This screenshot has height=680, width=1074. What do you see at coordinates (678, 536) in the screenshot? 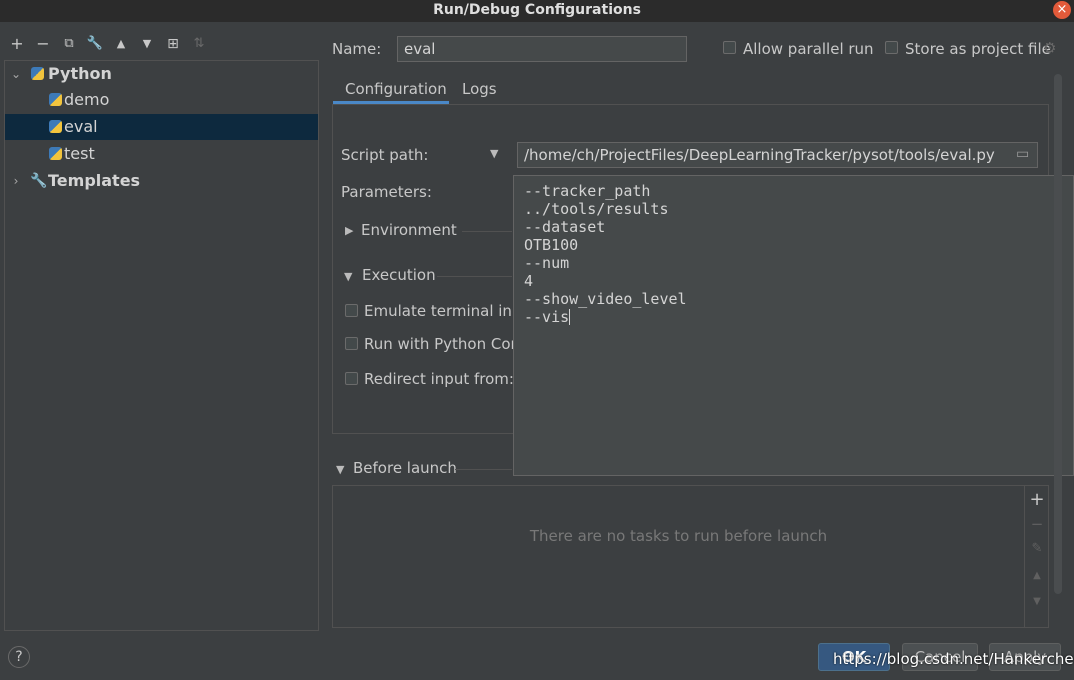
I see `before-launch-empty-message: There are no tasks to run before launch` at bounding box center [678, 536].